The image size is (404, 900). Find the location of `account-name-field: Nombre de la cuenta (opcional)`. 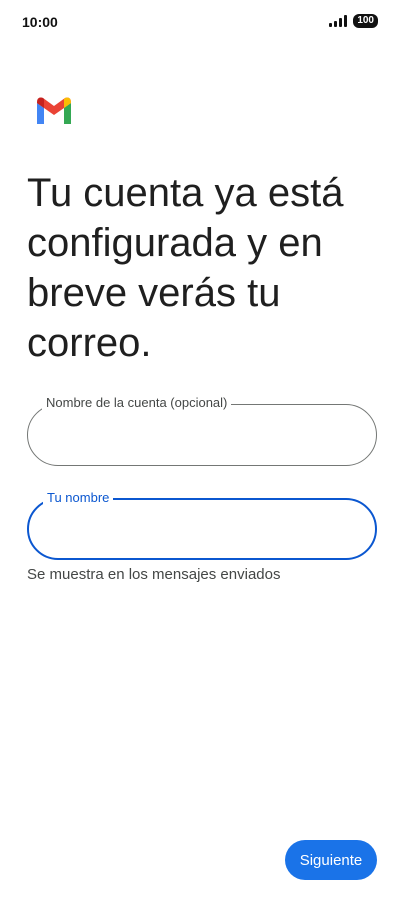

account-name-field: Nombre de la cuenta (opcional) is located at coordinates (202, 430).